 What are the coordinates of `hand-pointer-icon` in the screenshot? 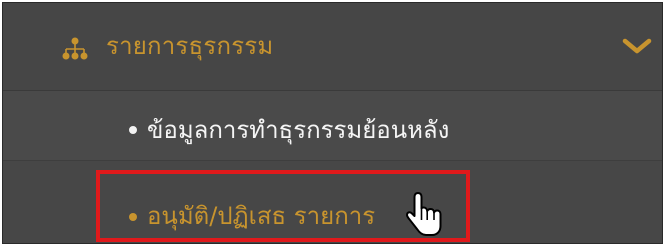 It's located at (424, 214).